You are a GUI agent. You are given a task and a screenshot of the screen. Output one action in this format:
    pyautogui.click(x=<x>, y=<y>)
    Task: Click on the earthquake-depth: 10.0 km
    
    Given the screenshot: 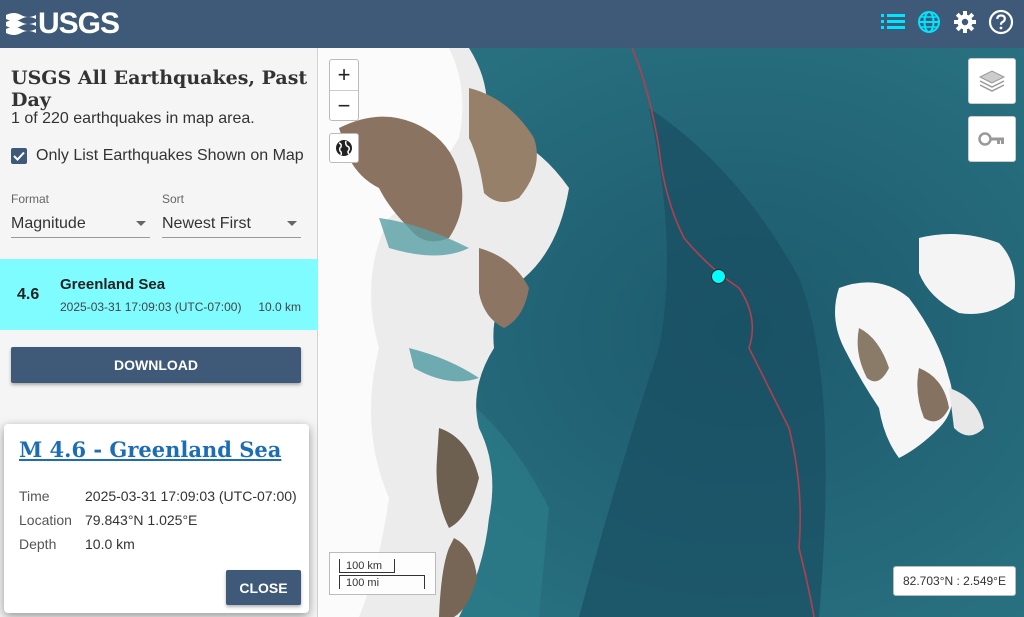 What is the action you would take?
    pyautogui.click(x=279, y=307)
    